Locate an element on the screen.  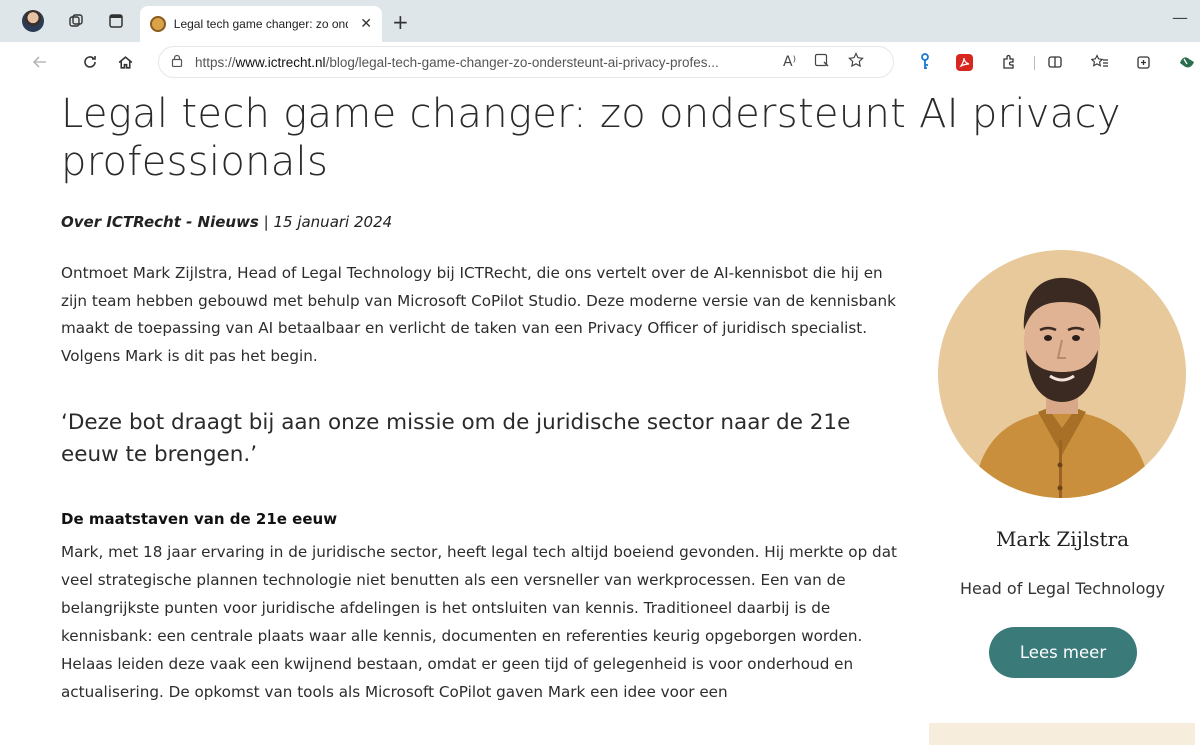
copilot-icon is located at coordinates (1187, 62).